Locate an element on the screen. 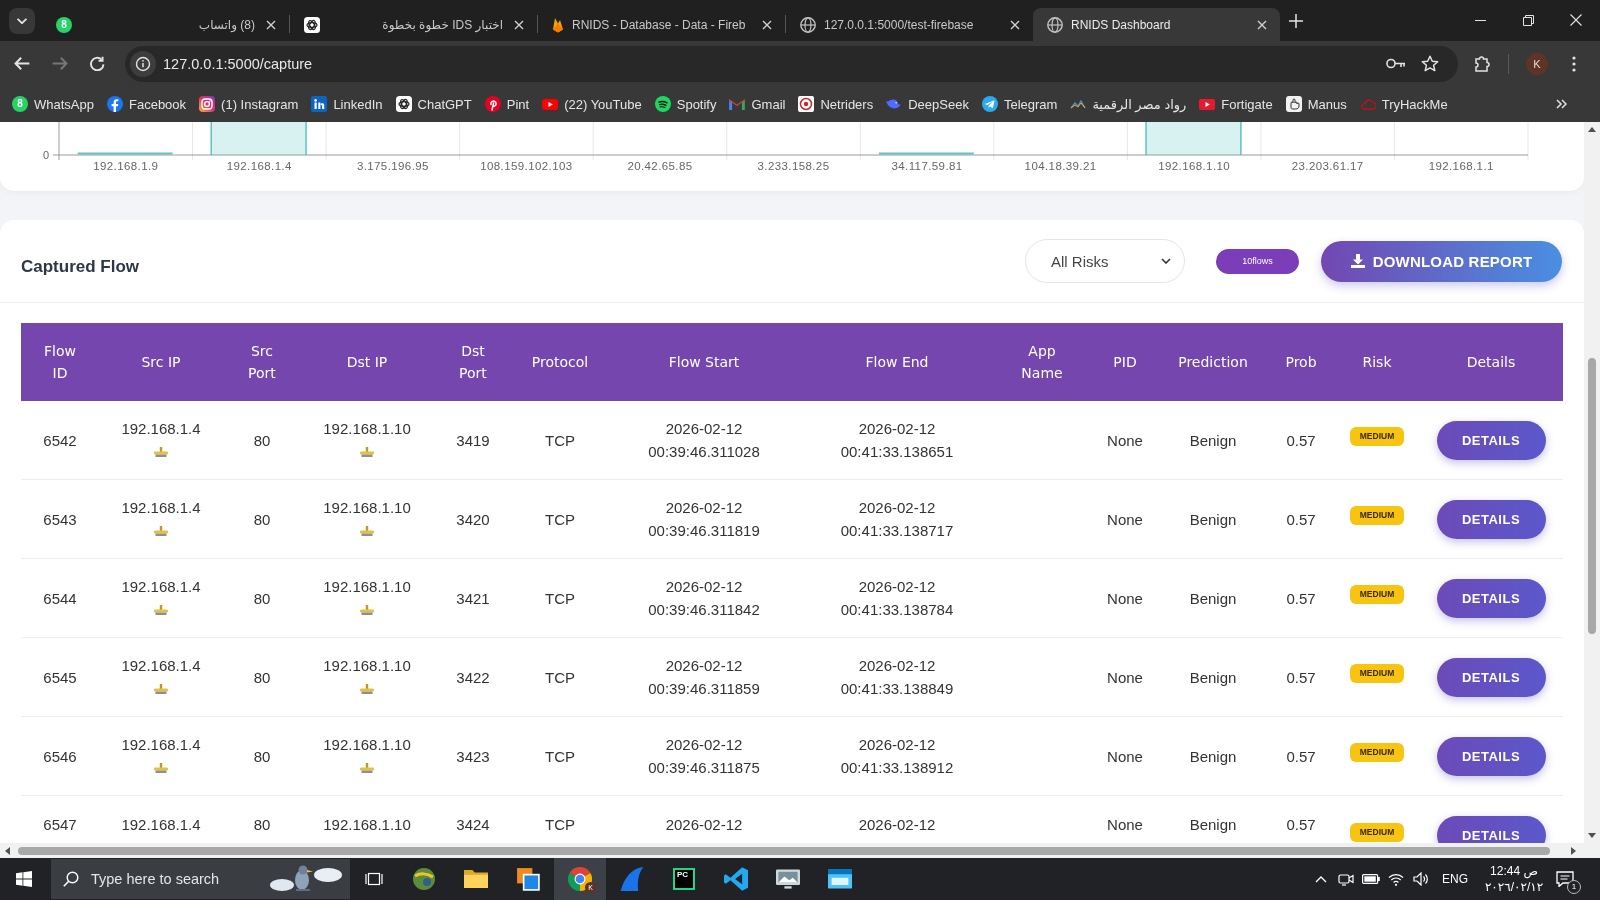 The image size is (1600, 900). whale-icon is located at coordinates (894, 104).